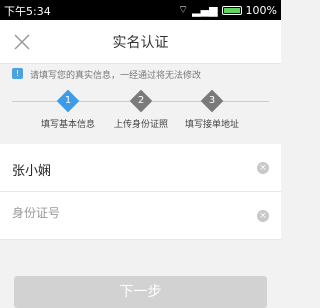  I want to click on step-3-label: 填写接单地址, so click(211, 125).